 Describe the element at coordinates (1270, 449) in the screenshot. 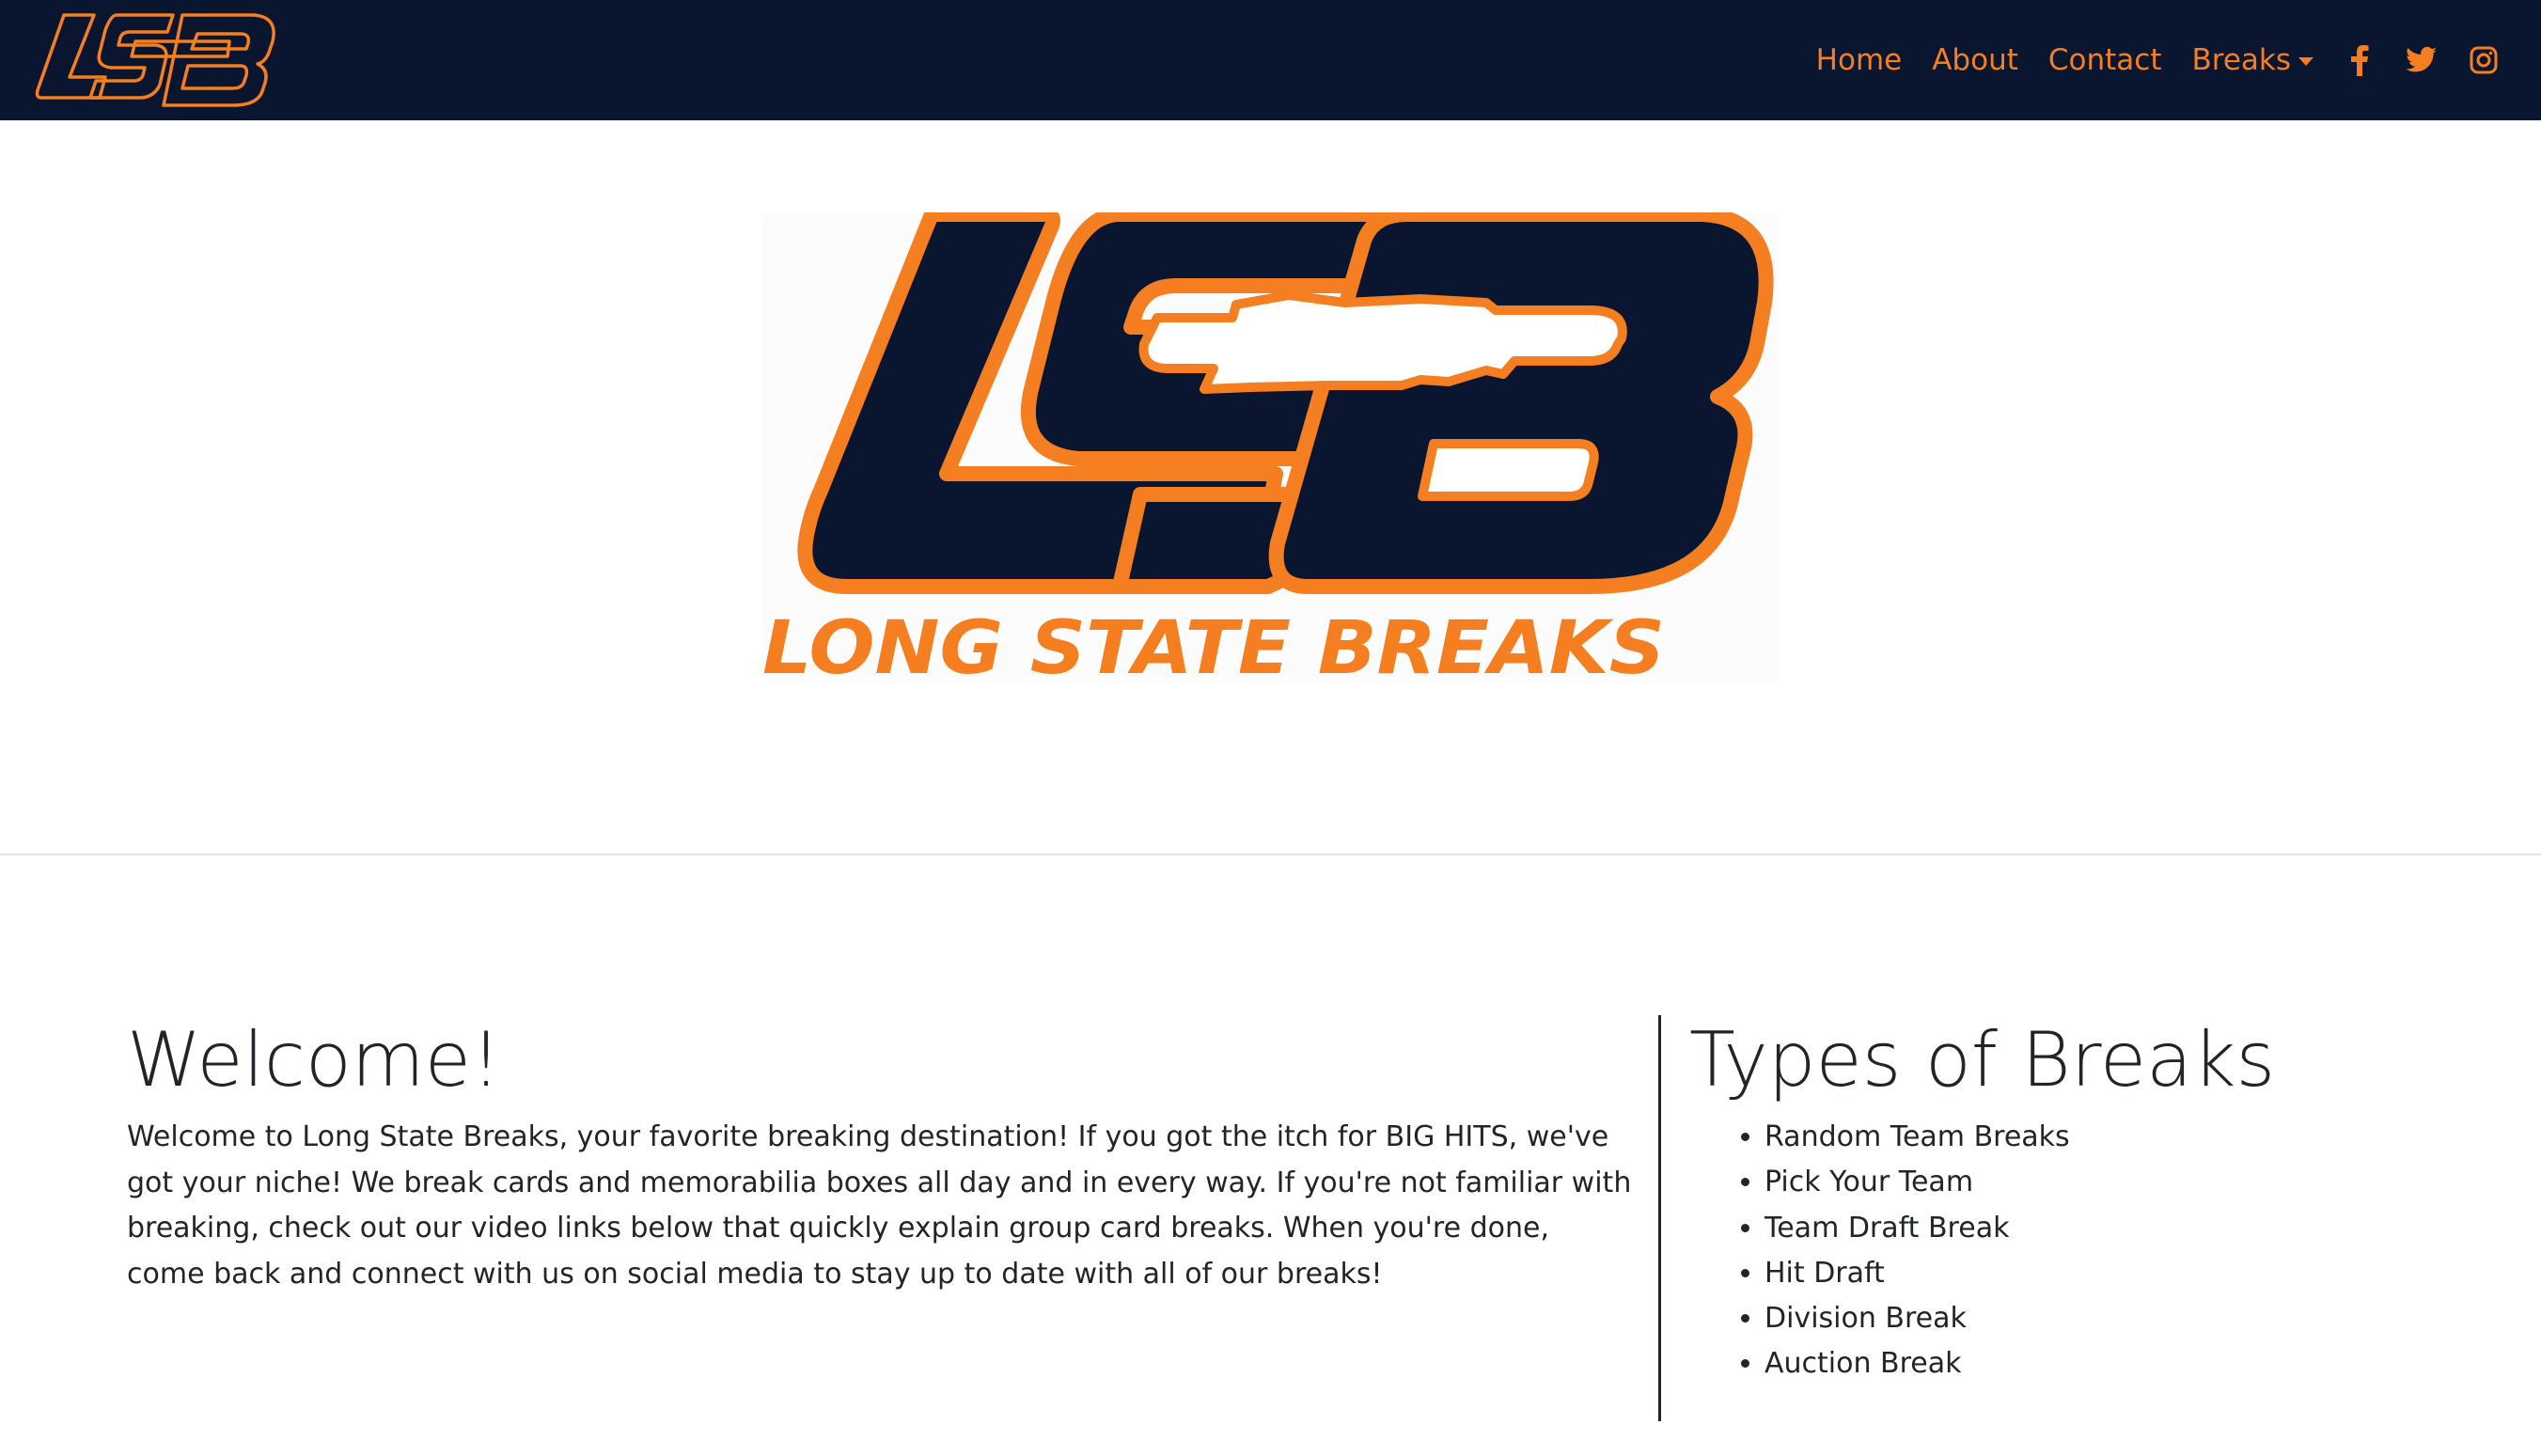

I see `hero-logo: LONG STATE BREAKS` at that location.